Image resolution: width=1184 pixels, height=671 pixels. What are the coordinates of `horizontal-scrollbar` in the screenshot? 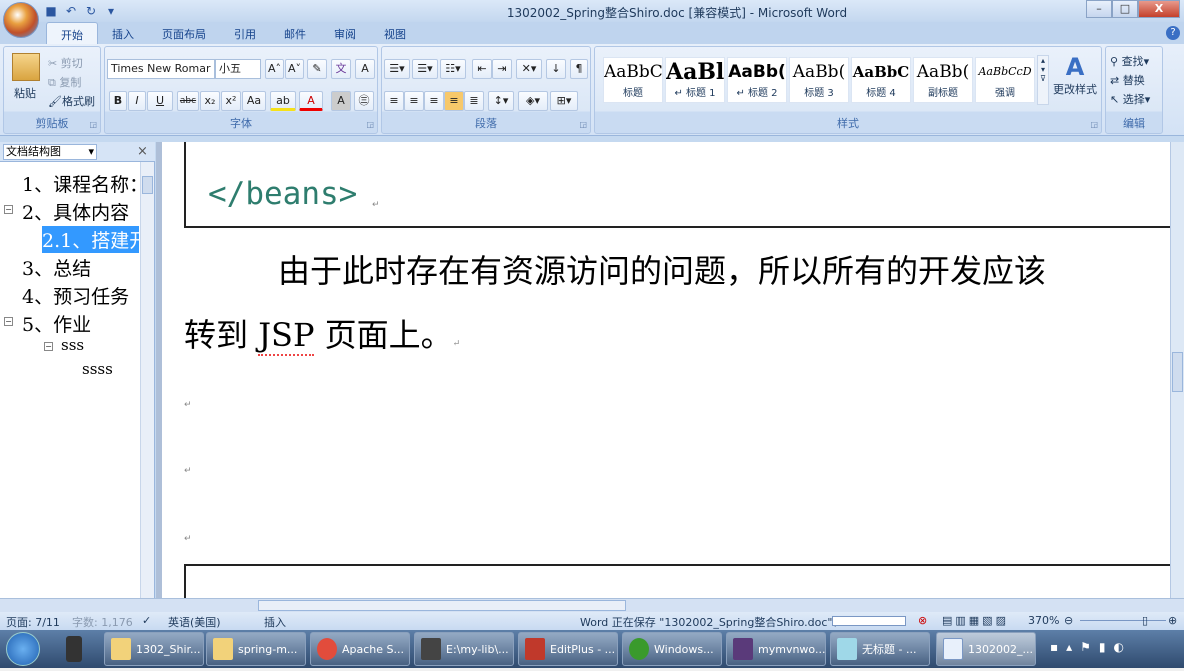 It's located at (592, 605).